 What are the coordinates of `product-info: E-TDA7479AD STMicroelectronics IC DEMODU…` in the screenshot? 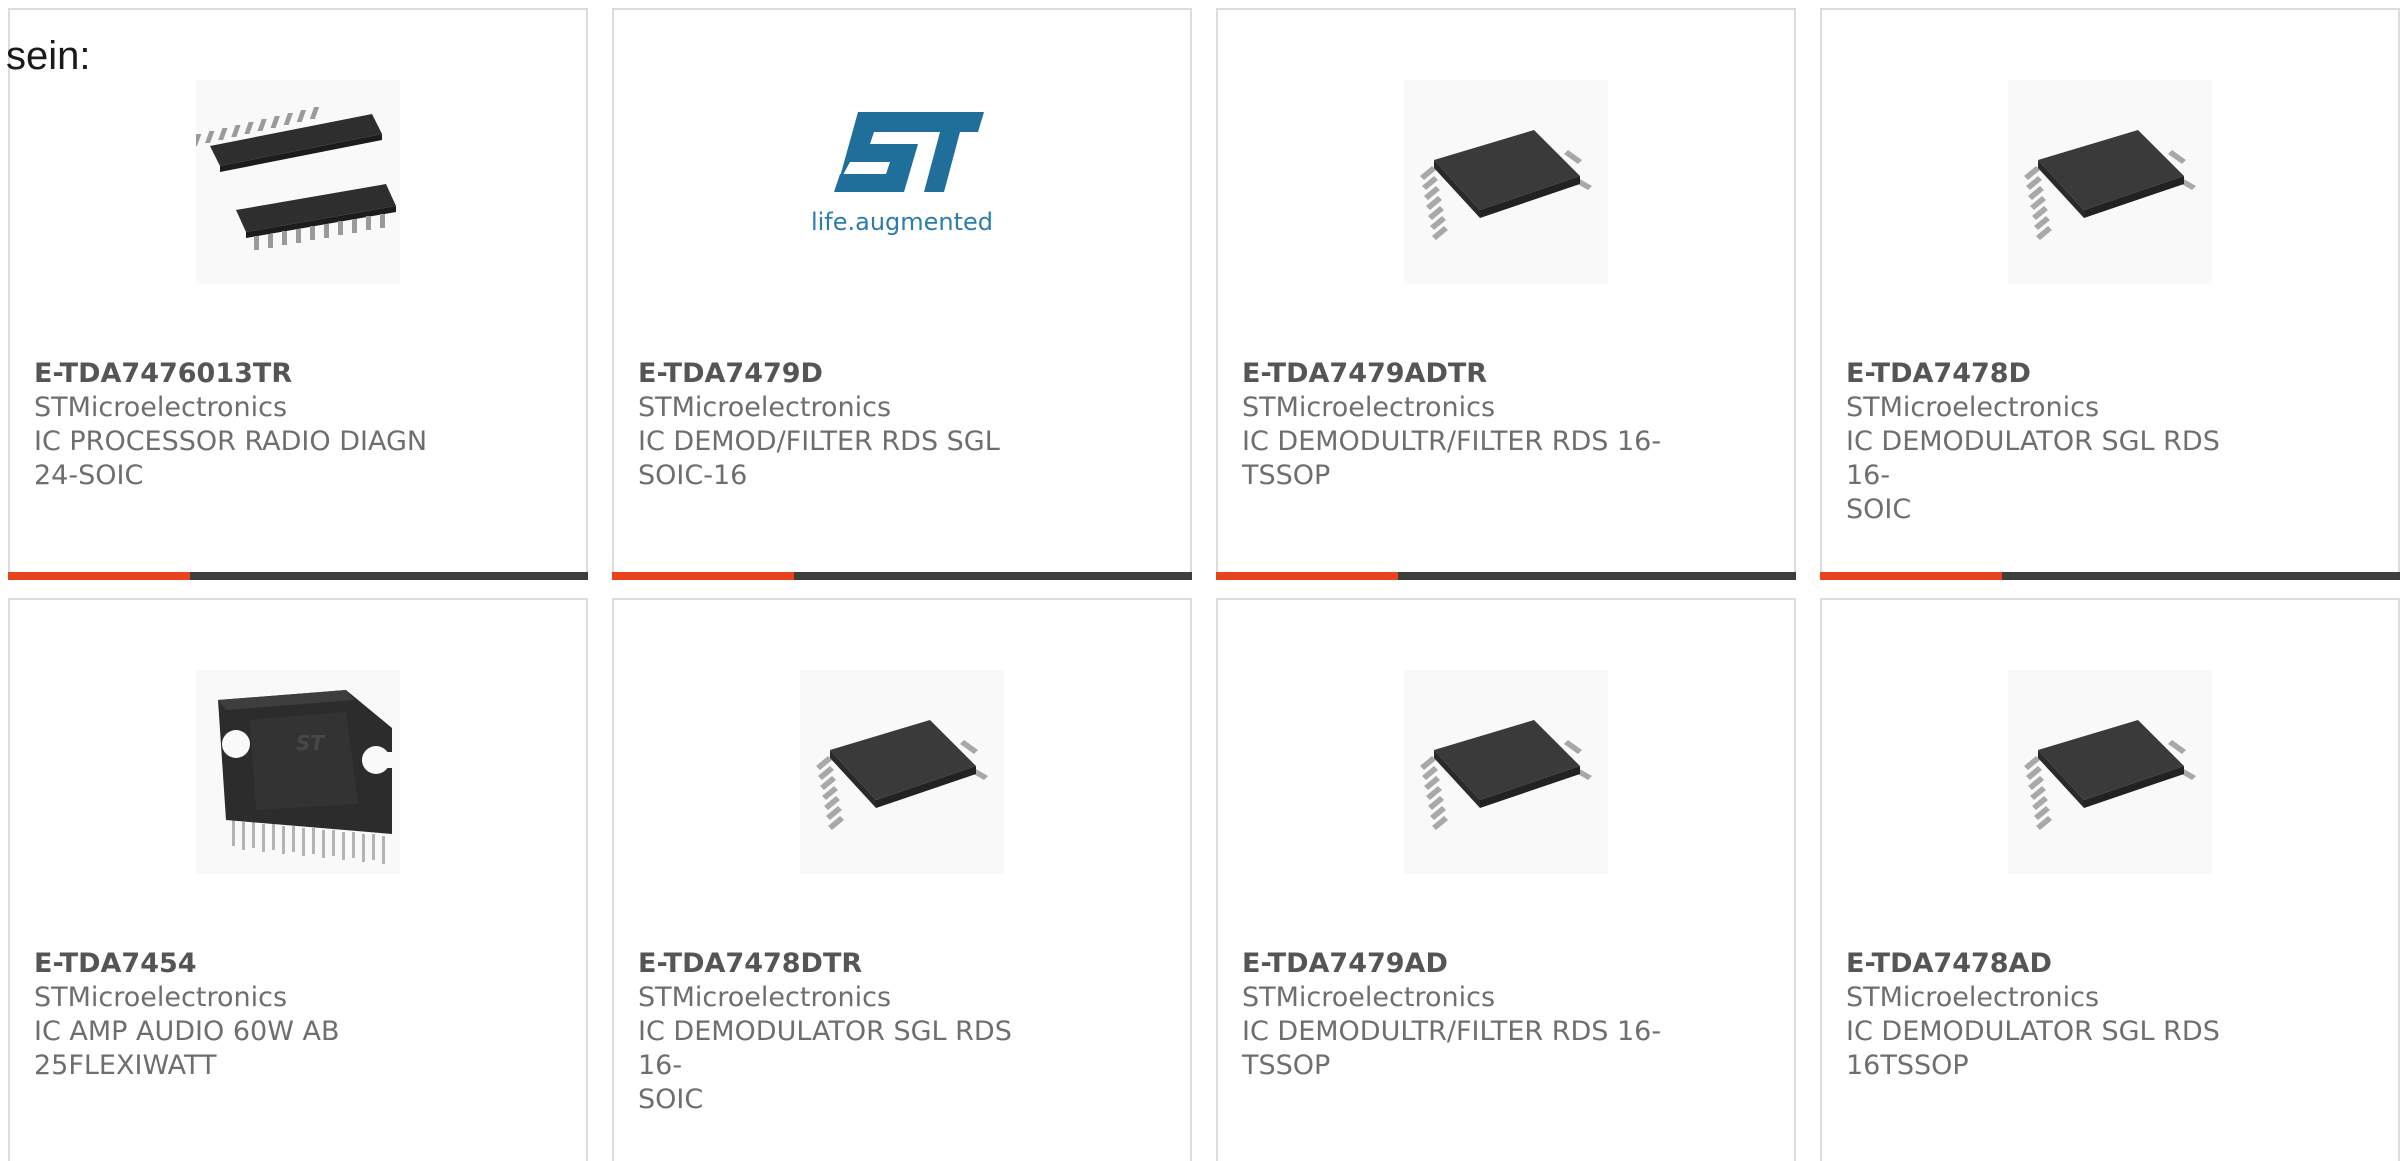 It's located at (1452, 1015).